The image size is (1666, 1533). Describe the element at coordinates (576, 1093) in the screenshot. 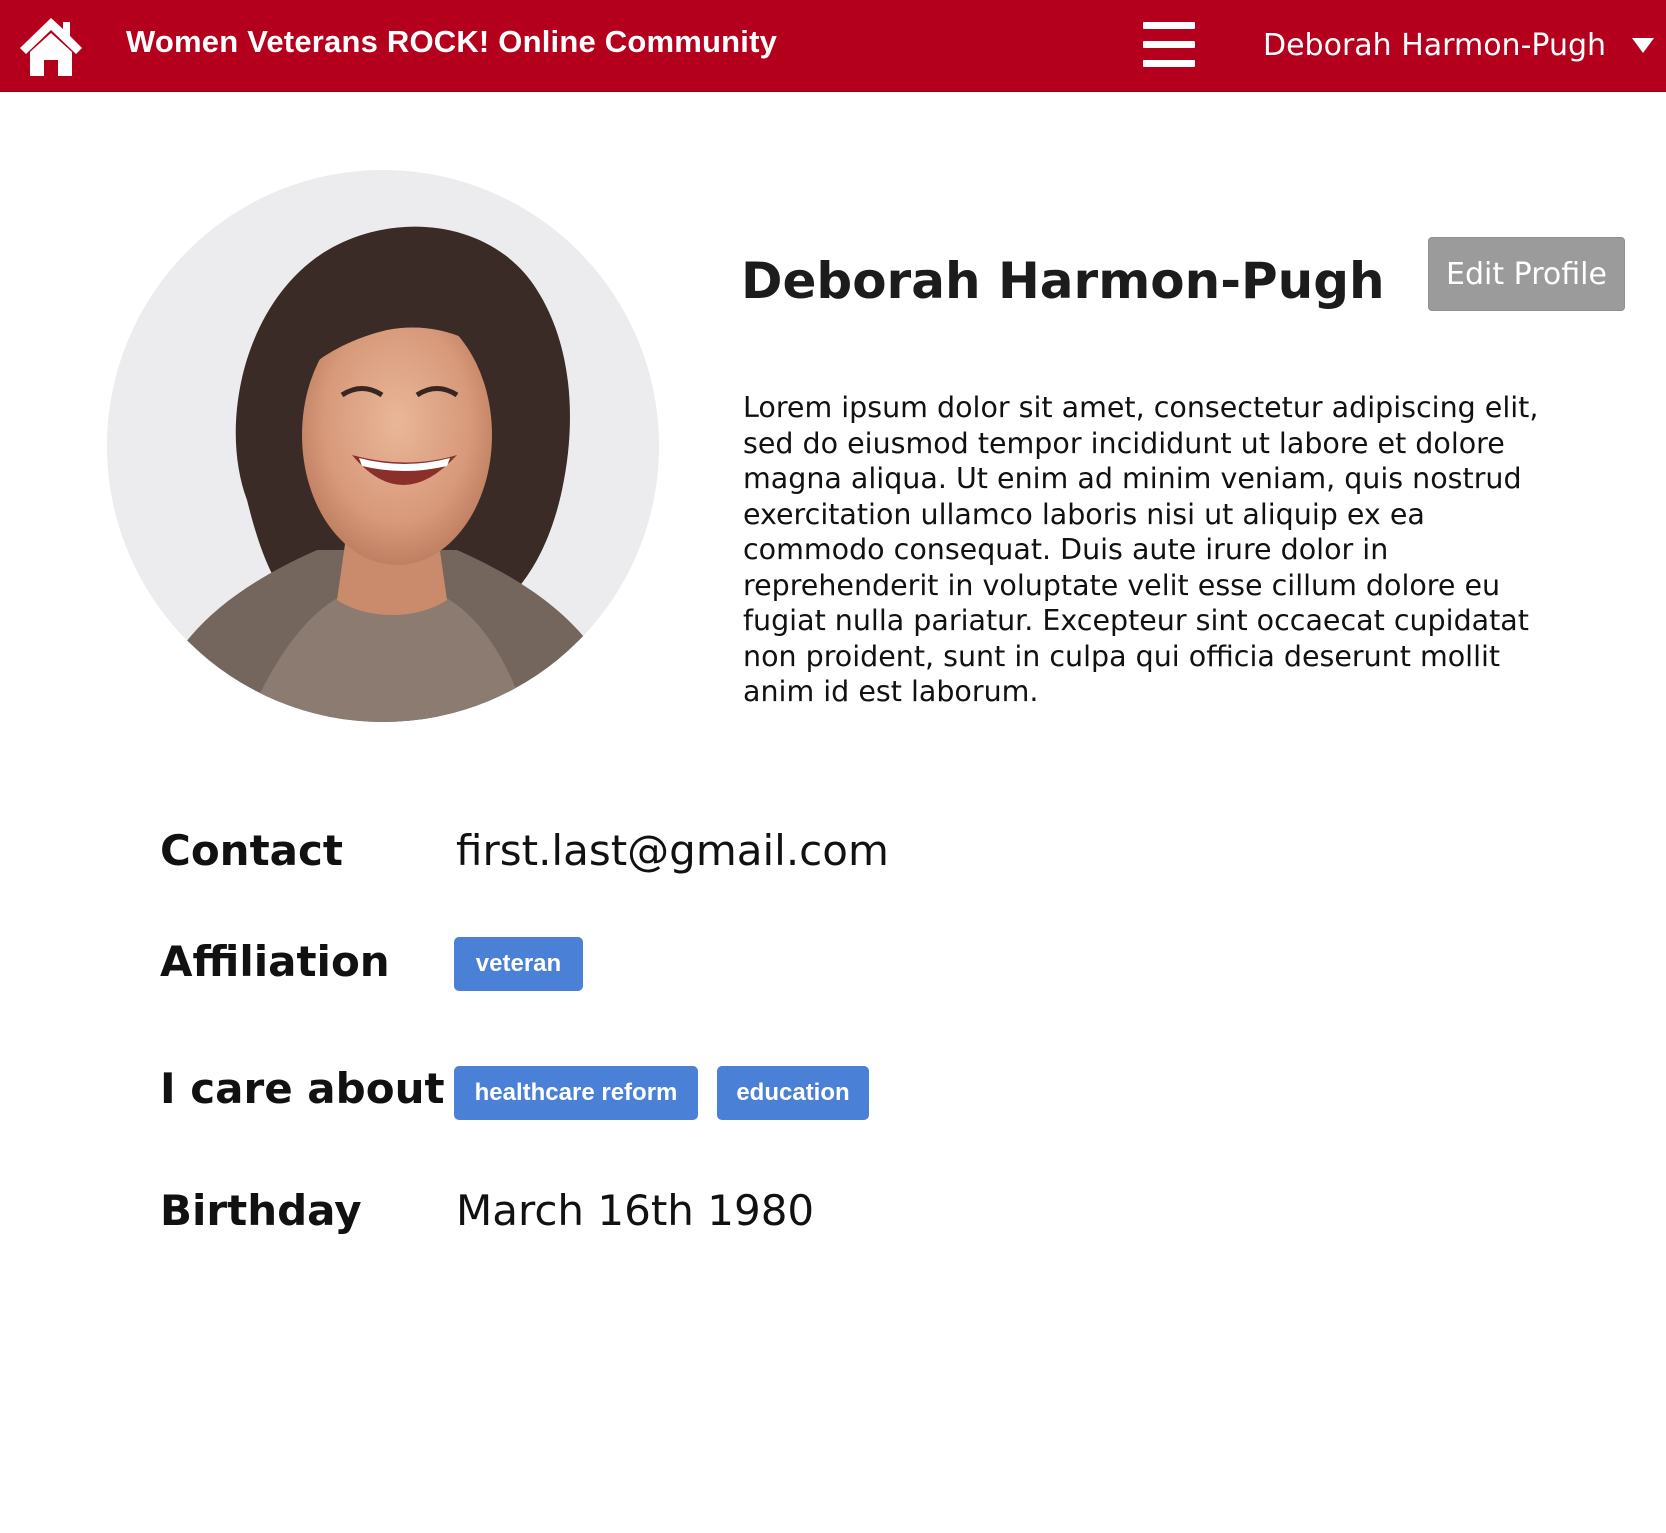

I see `interest-tag-healthcare-reform: healthcare reform` at that location.